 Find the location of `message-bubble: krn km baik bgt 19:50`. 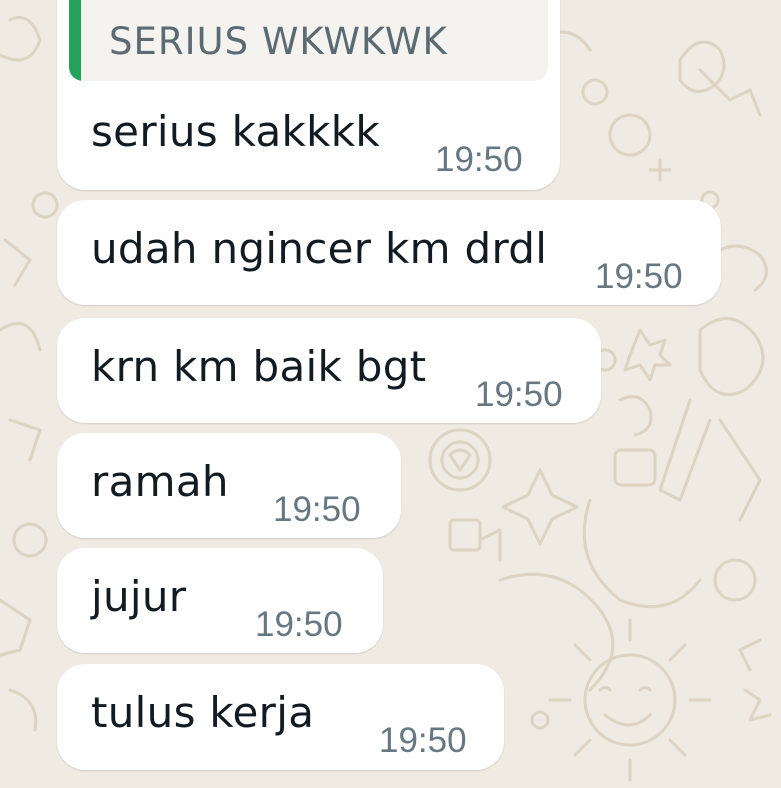

message-bubble: krn km baik bgt 19:50 is located at coordinates (329, 370).